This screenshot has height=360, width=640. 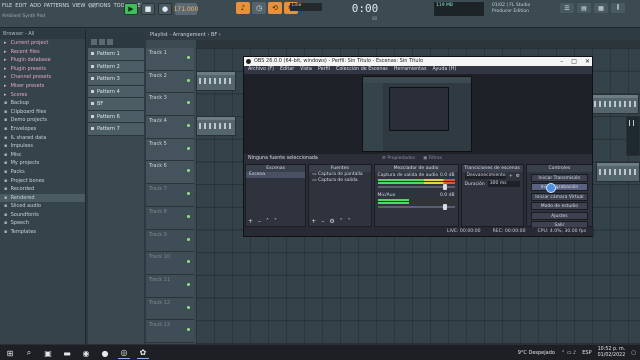 I want to click on tray-icons: ⌃ ▭ ♪, so click(x=568, y=353).